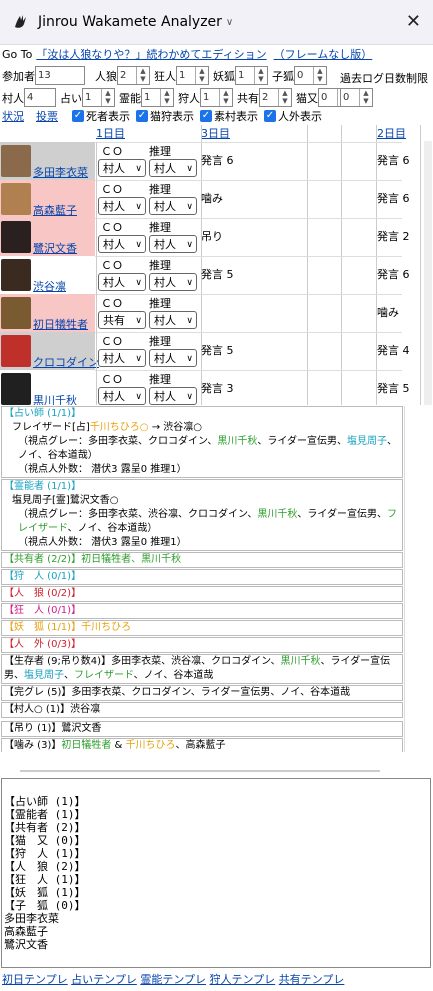  Describe the element at coordinates (302, 441) in the screenshot. I see `seer-gray-c: 、ライダー宣伝男、` at that location.